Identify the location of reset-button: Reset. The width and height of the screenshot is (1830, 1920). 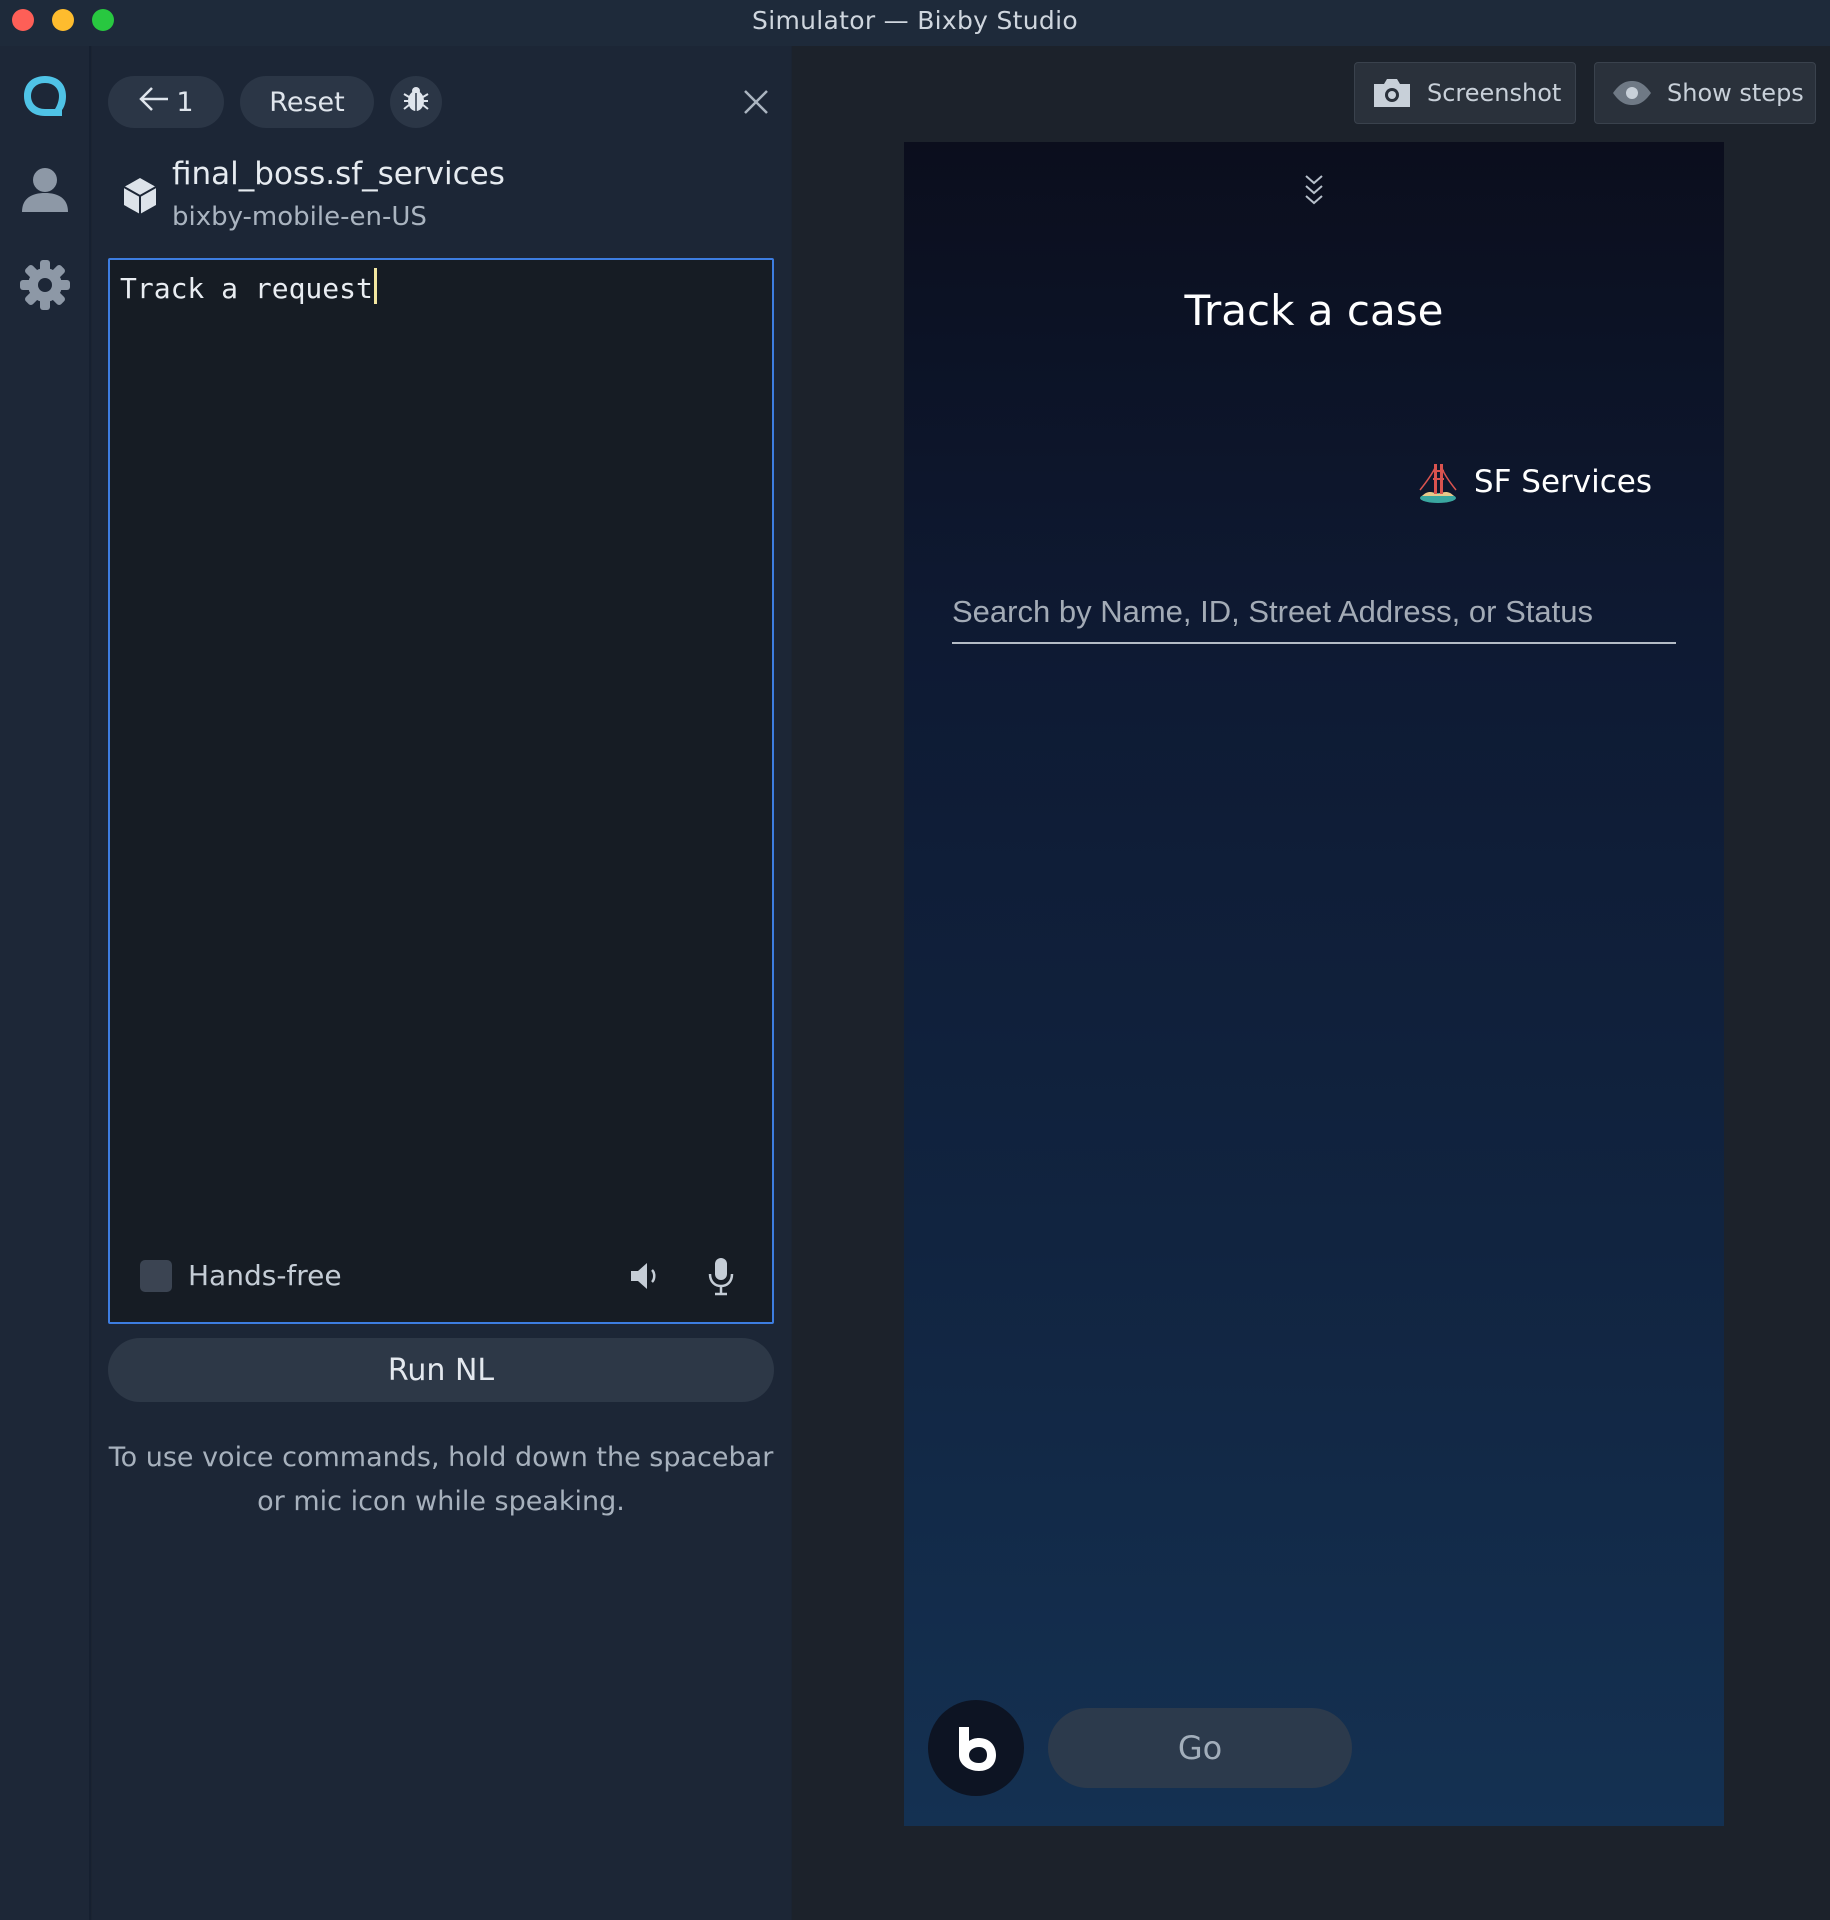
(307, 102).